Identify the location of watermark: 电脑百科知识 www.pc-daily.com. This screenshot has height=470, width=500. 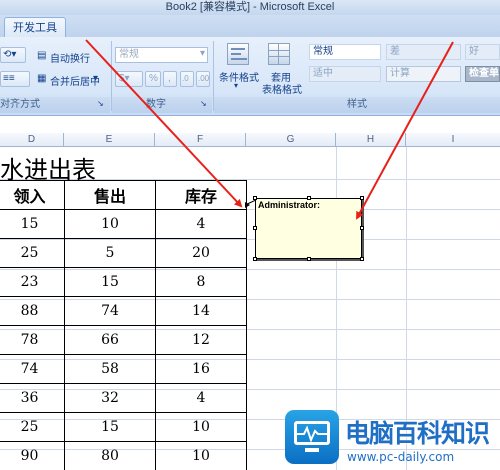
(392, 436).